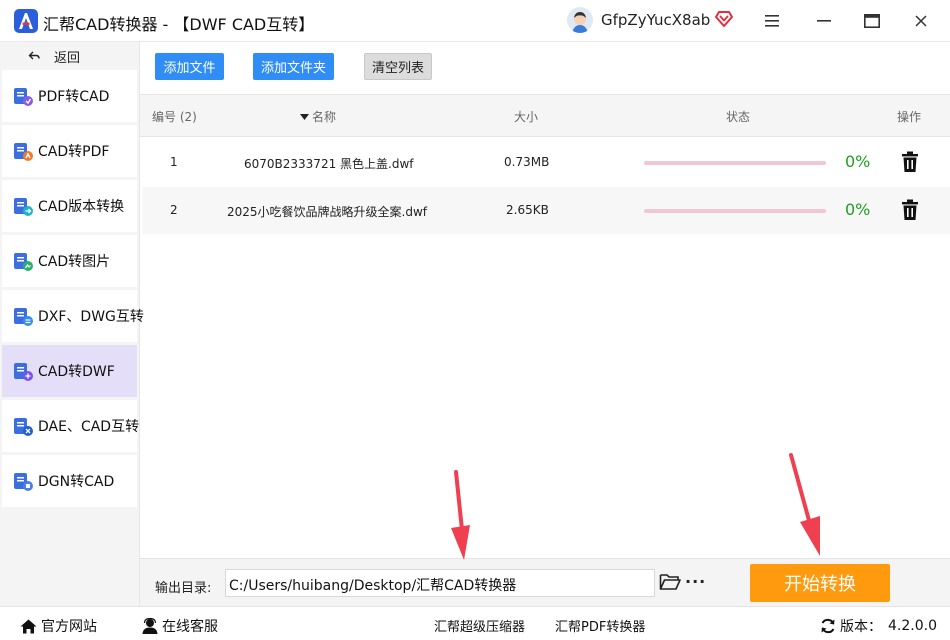 This screenshot has height=640, width=950. Describe the element at coordinates (398, 66) in the screenshot. I see `clear-list-button: 清空列表` at that location.